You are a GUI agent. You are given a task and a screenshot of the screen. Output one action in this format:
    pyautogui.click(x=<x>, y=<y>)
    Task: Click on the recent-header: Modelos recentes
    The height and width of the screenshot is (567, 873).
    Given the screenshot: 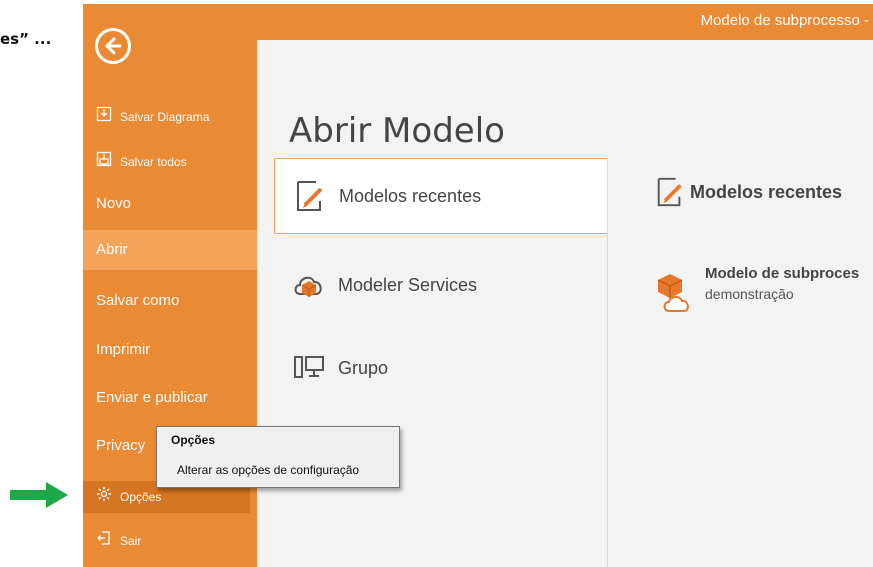 What is the action you would take?
    pyautogui.click(x=748, y=192)
    